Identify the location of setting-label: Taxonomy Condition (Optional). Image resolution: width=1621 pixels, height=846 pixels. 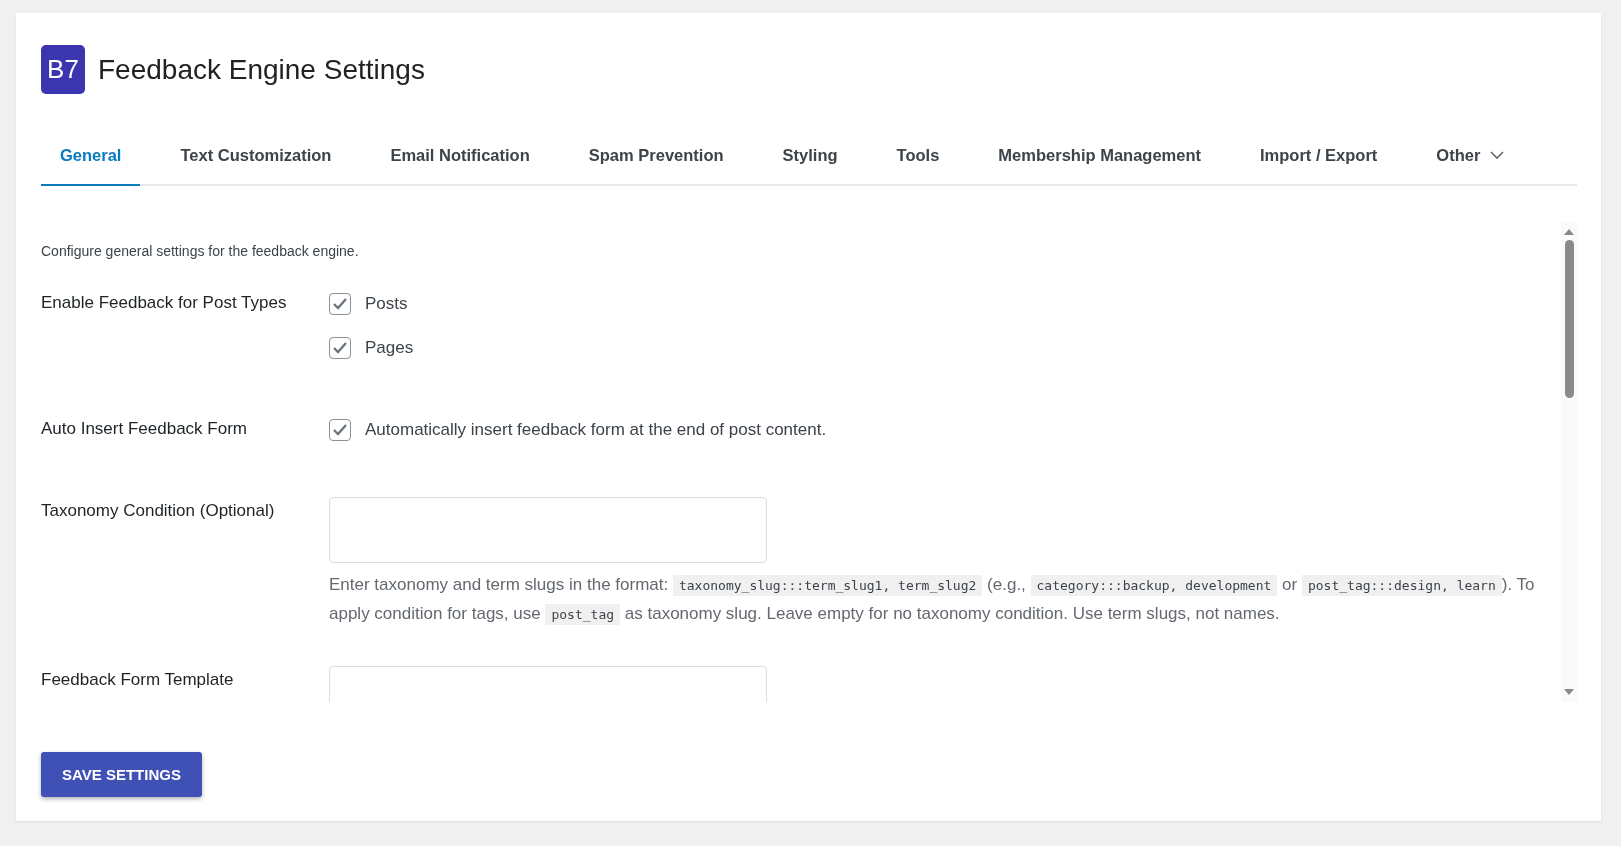
(158, 511).